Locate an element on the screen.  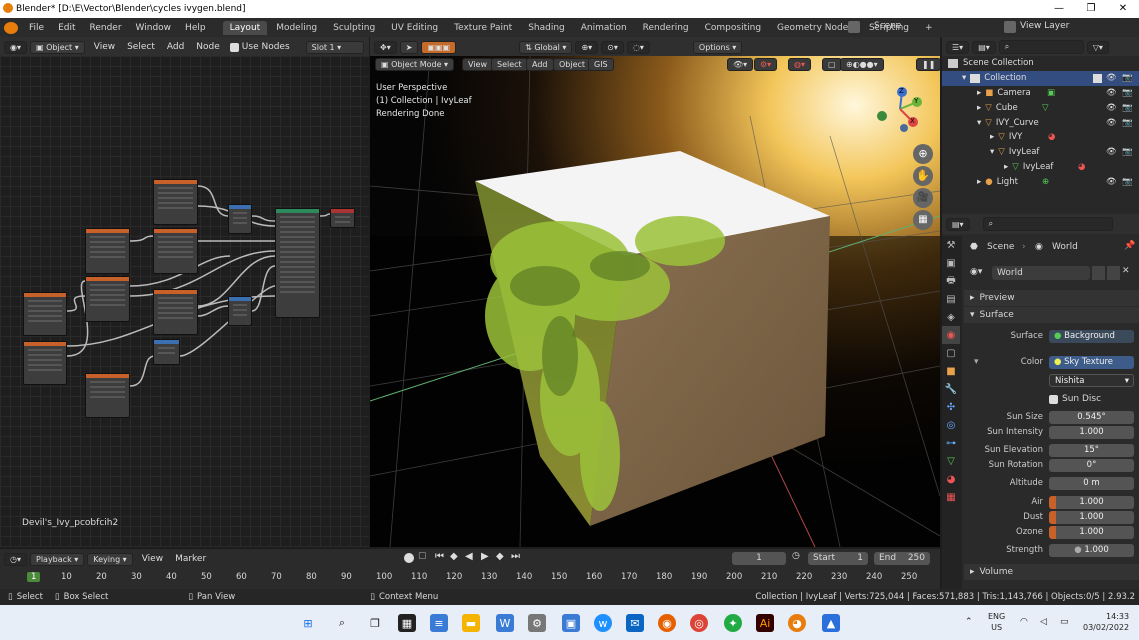
photos-icon: ▲ is located at coordinates (831, 623).